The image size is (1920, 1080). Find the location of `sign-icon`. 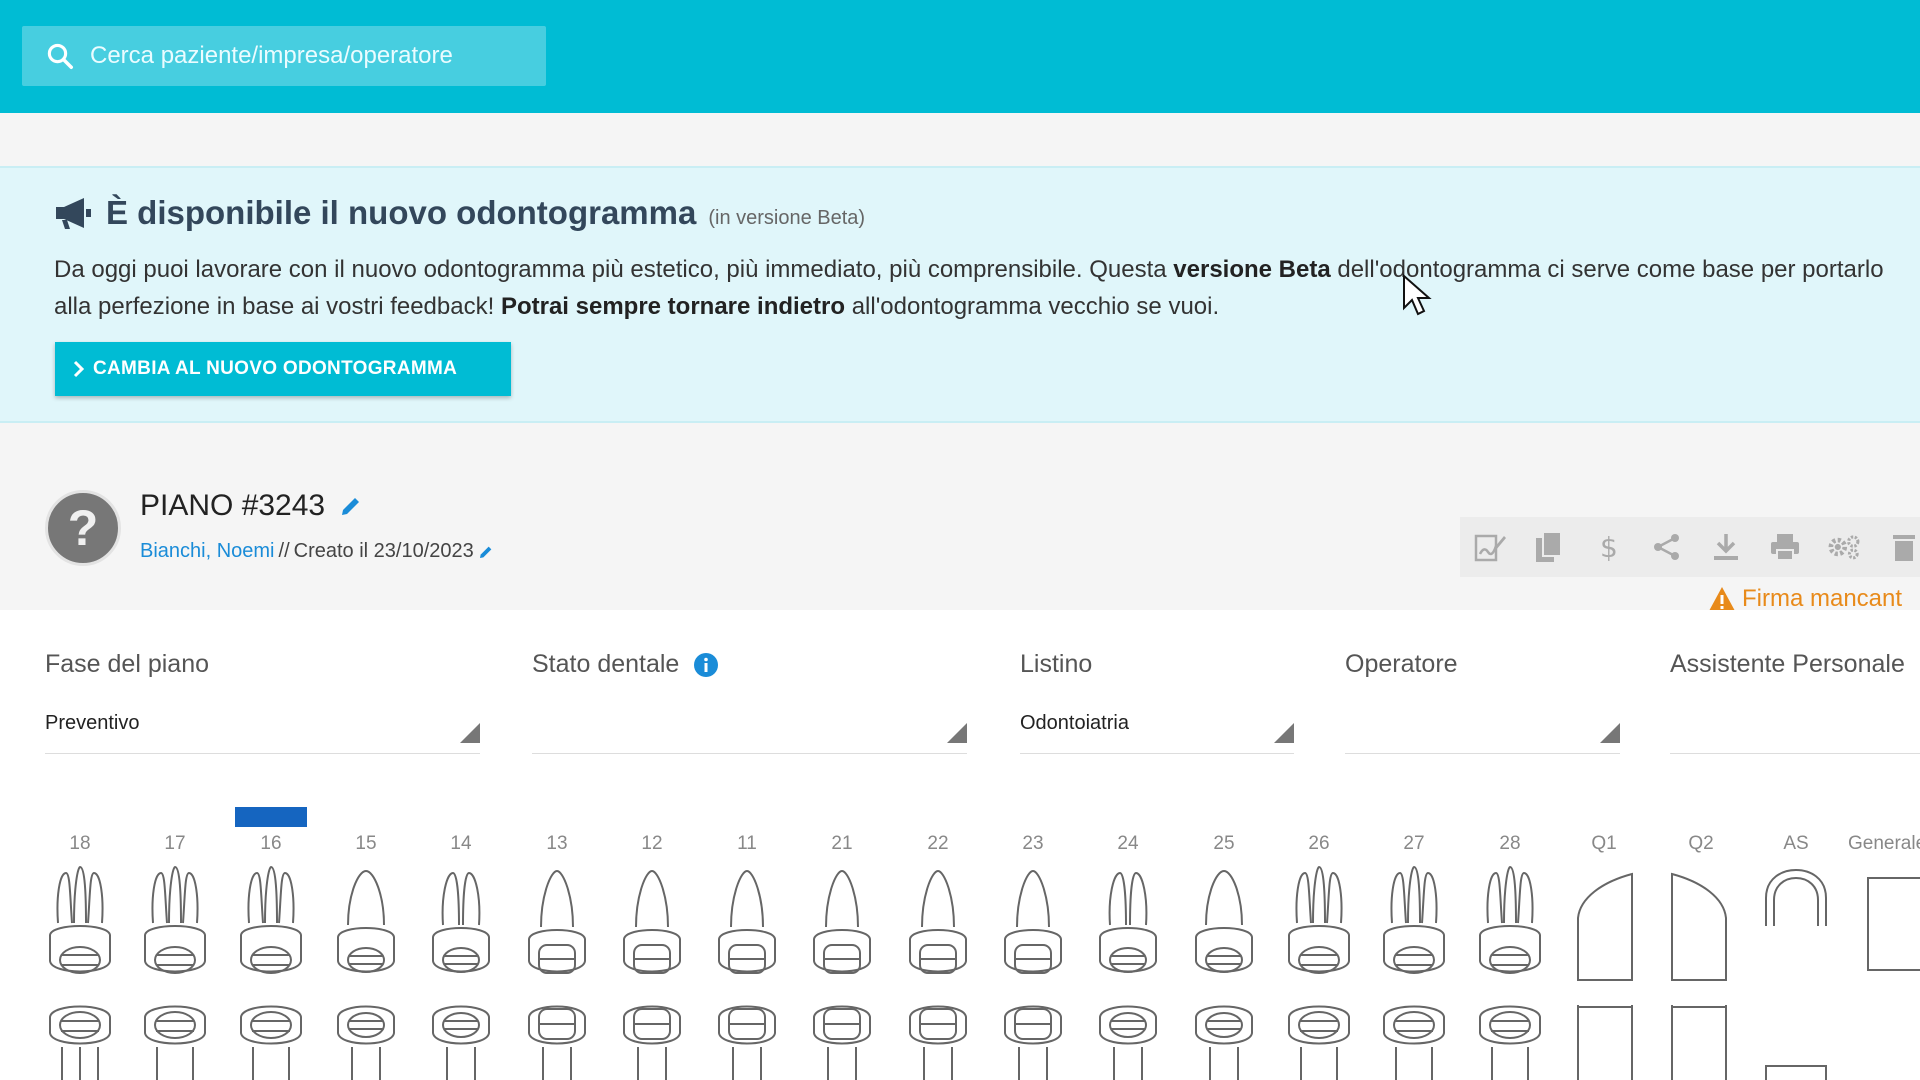

sign-icon is located at coordinates (1489, 547).